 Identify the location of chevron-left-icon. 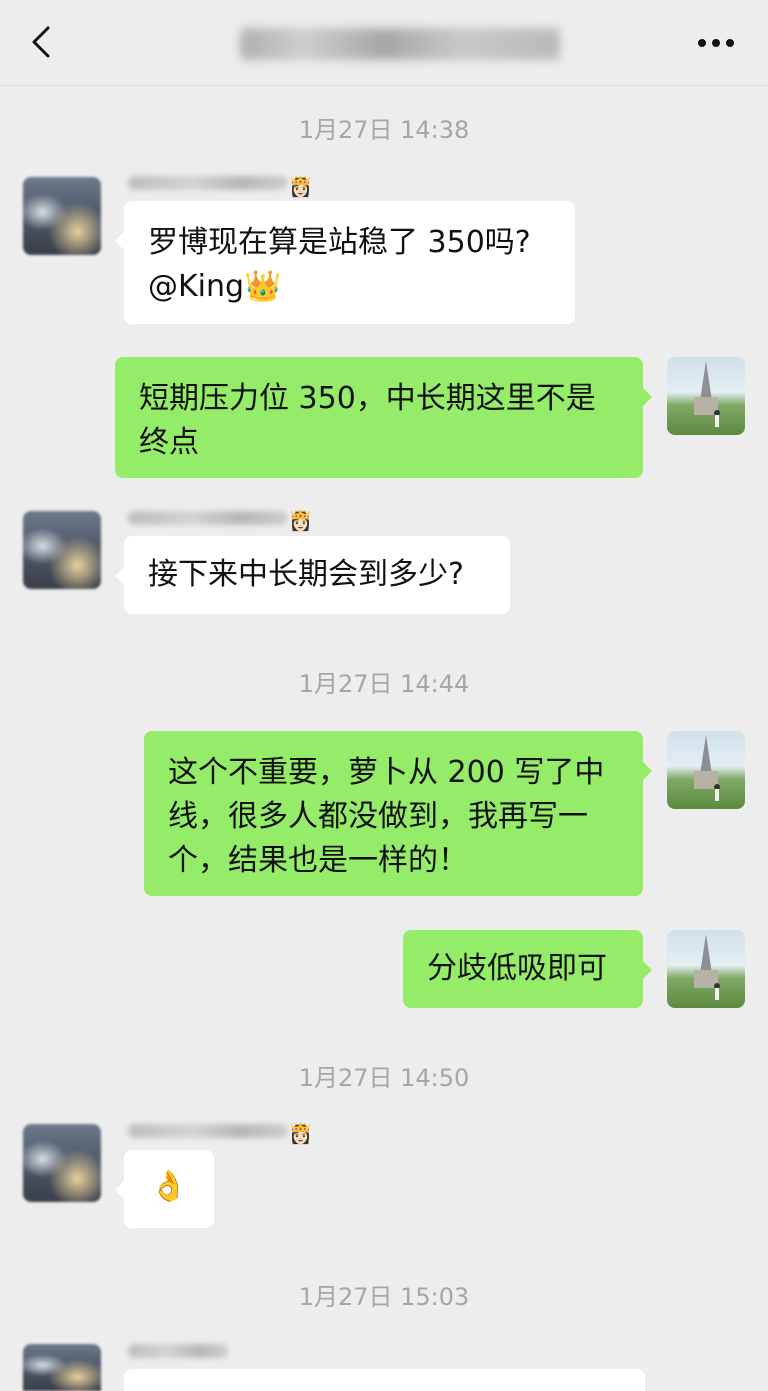
(41, 42).